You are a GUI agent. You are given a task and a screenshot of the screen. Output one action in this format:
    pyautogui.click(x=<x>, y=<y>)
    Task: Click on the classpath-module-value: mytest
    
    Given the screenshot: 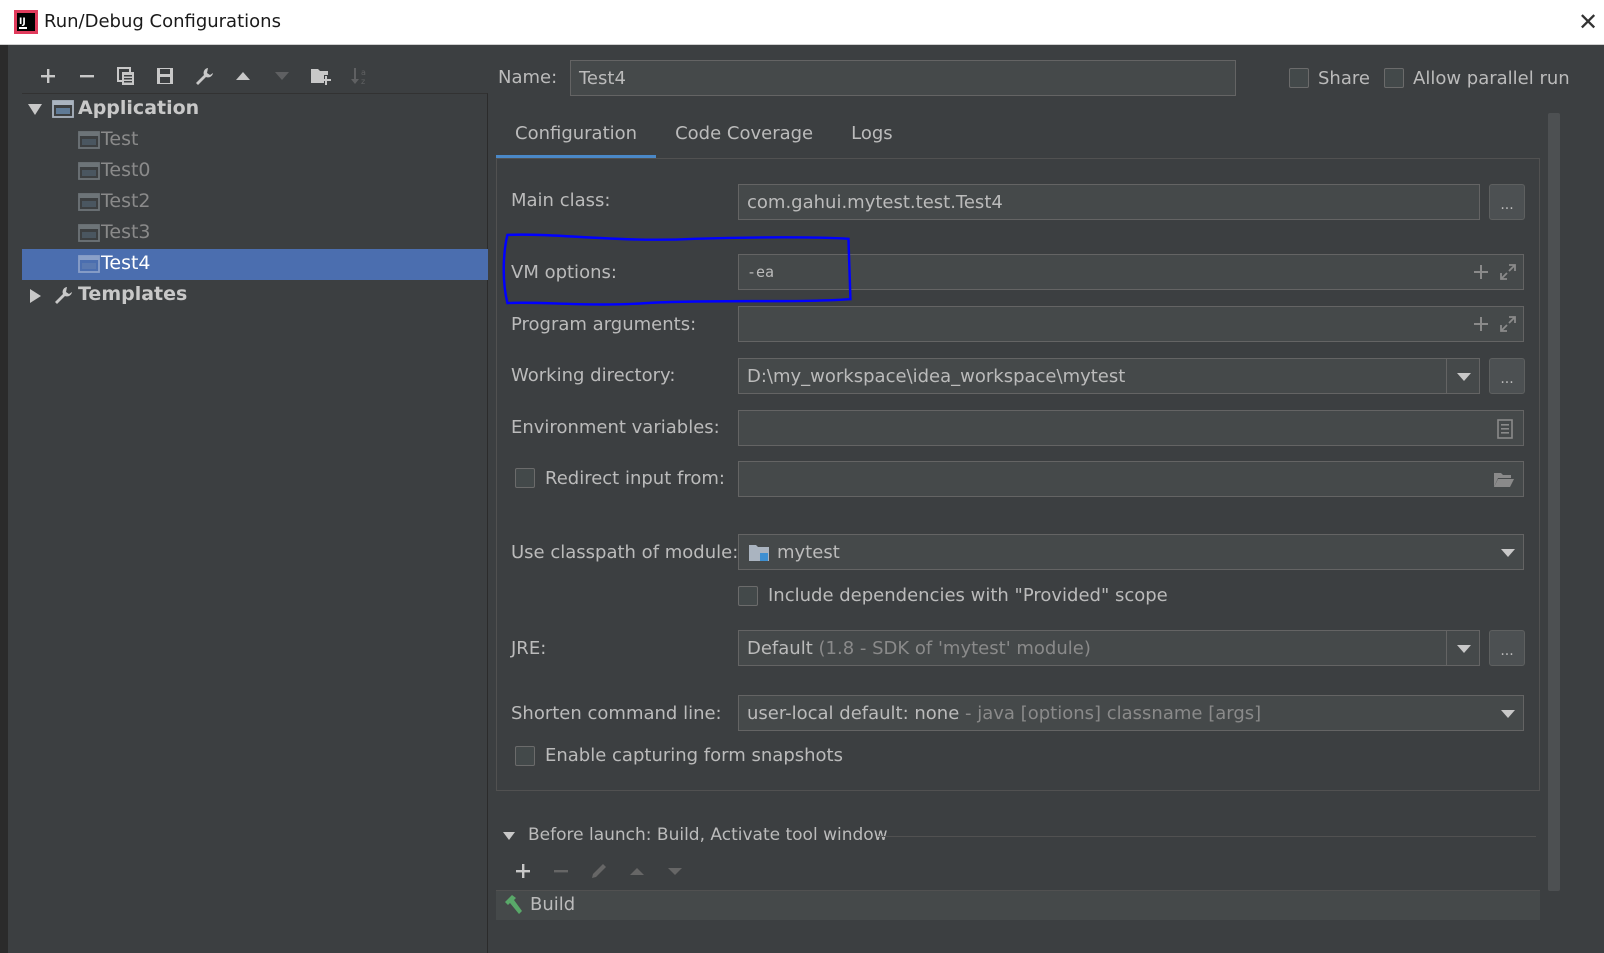 What is the action you would take?
    pyautogui.click(x=808, y=552)
    